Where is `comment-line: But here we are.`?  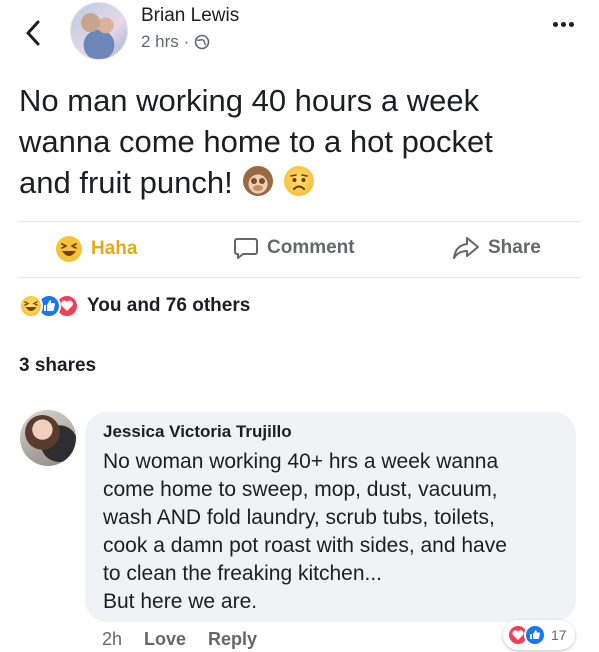 comment-line: But here we are. is located at coordinates (180, 601).